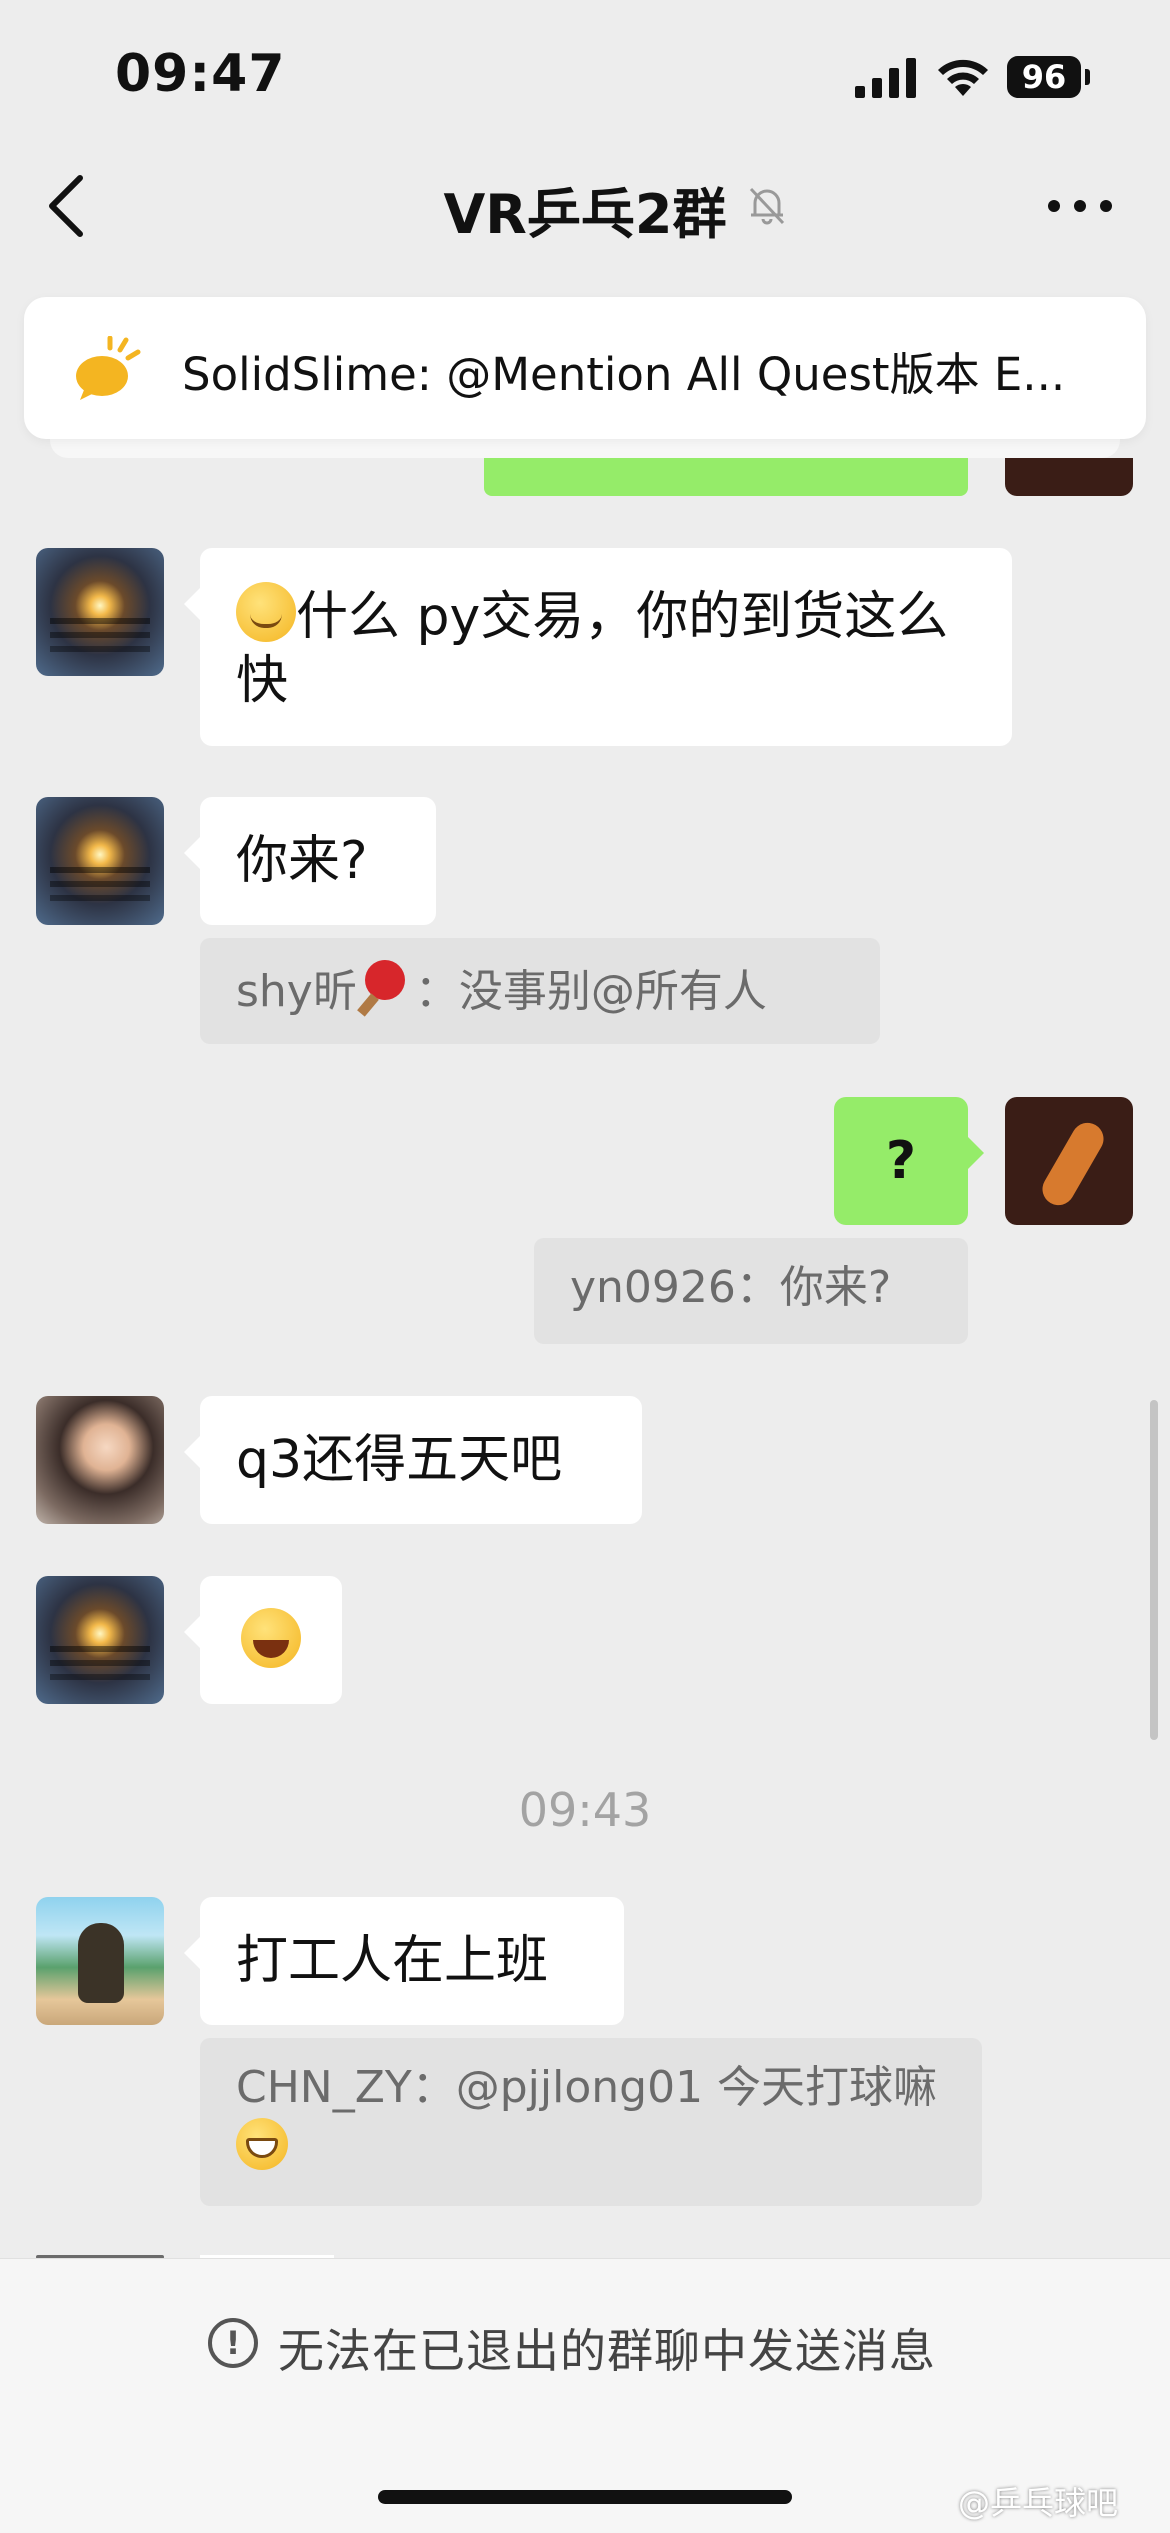 The width and height of the screenshot is (1170, 2533). I want to click on quote-sender: shy昕, so click(296, 991).